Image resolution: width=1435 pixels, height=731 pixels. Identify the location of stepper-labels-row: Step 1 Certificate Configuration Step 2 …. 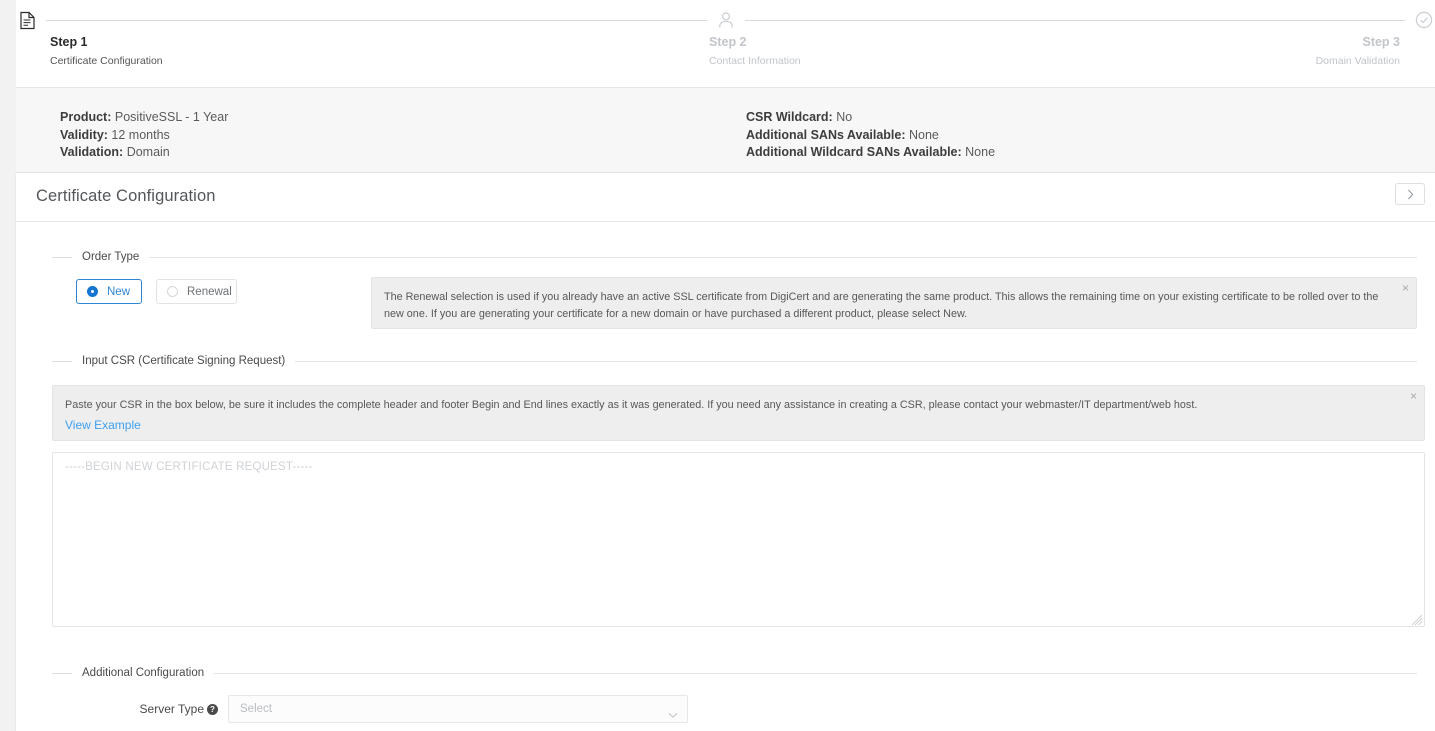
(725, 57).